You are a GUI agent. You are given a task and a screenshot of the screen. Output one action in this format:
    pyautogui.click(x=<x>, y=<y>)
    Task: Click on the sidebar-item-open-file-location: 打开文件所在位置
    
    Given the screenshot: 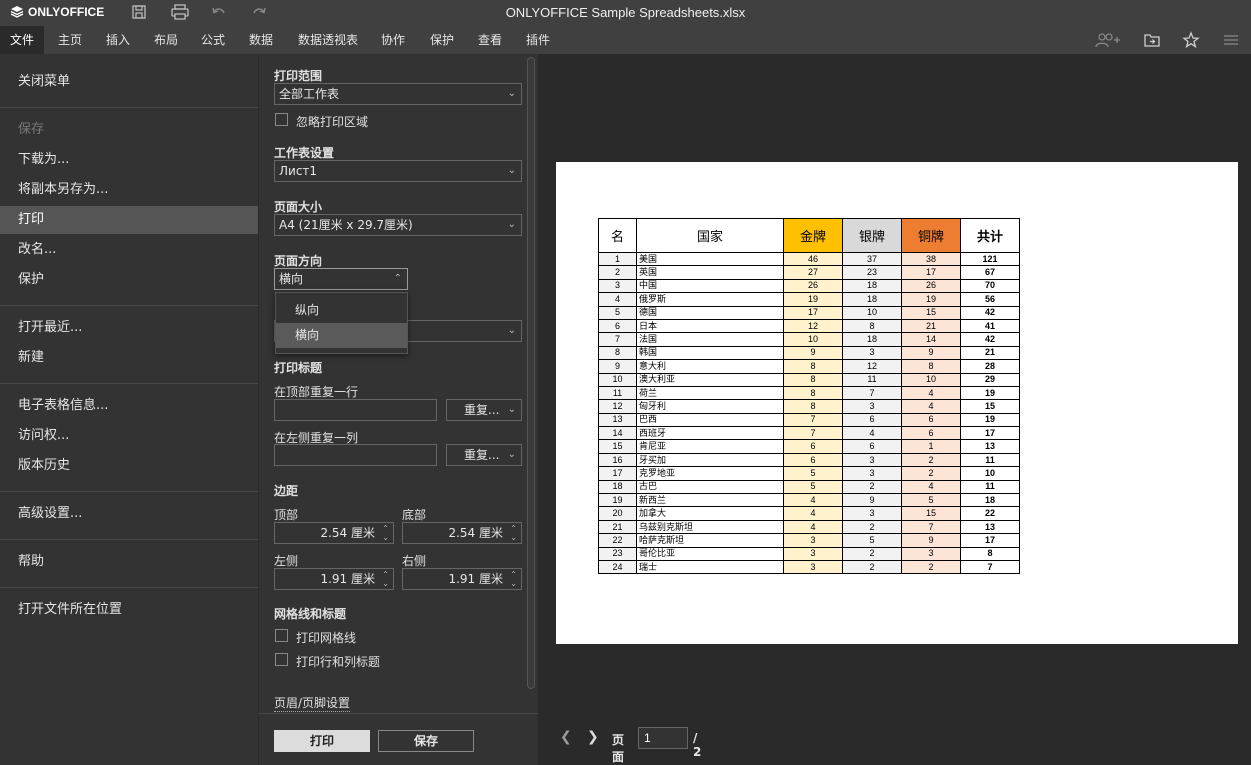 What is the action you would take?
    pyautogui.click(x=129, y=610)
    